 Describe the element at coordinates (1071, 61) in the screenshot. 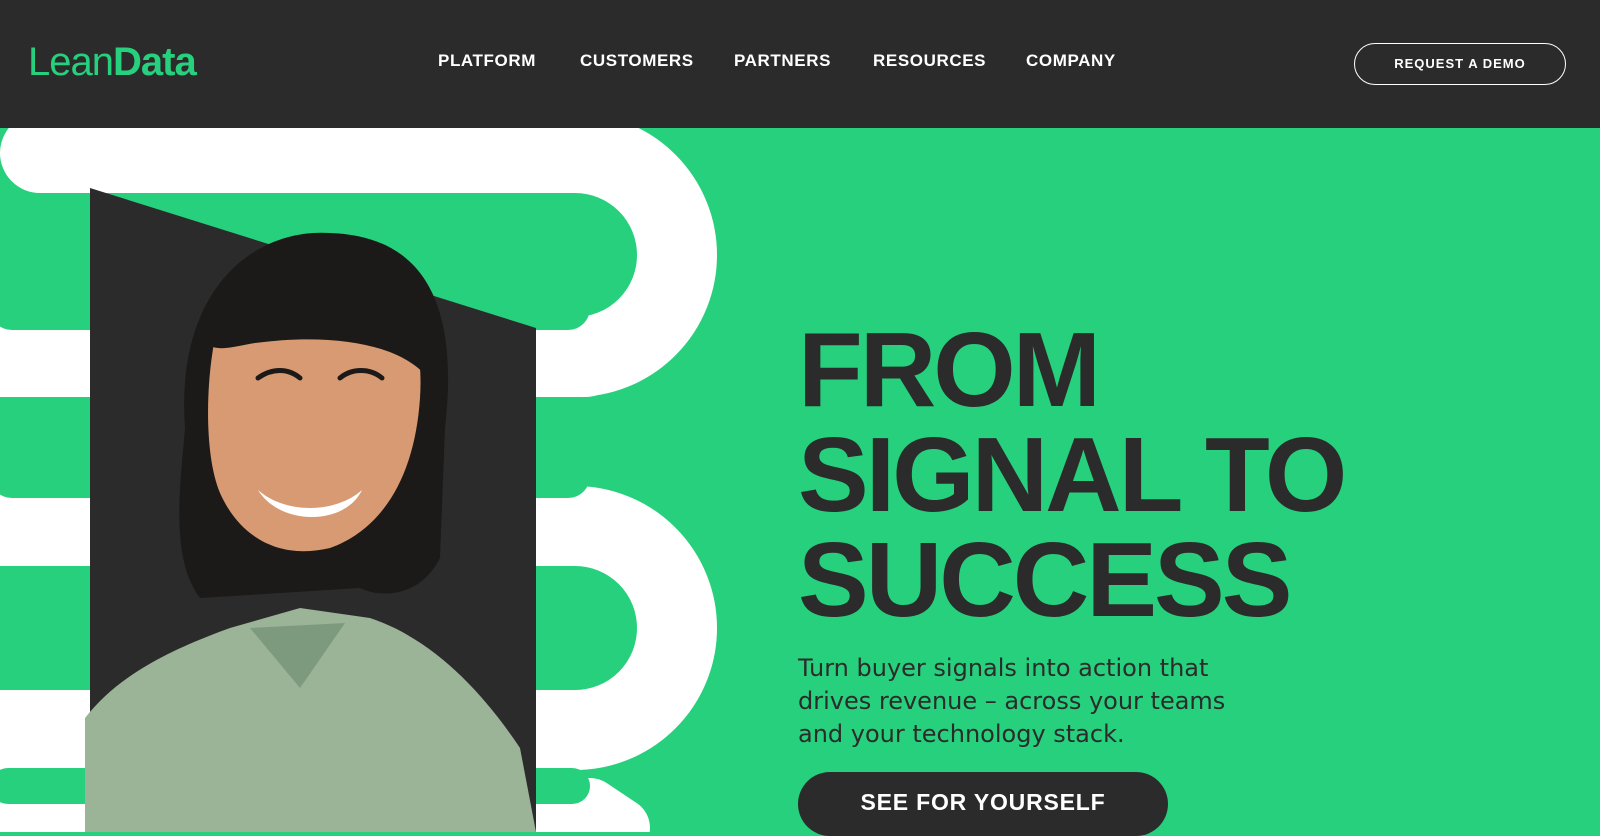

I see `nav-item-company: COMPANY` at that location.